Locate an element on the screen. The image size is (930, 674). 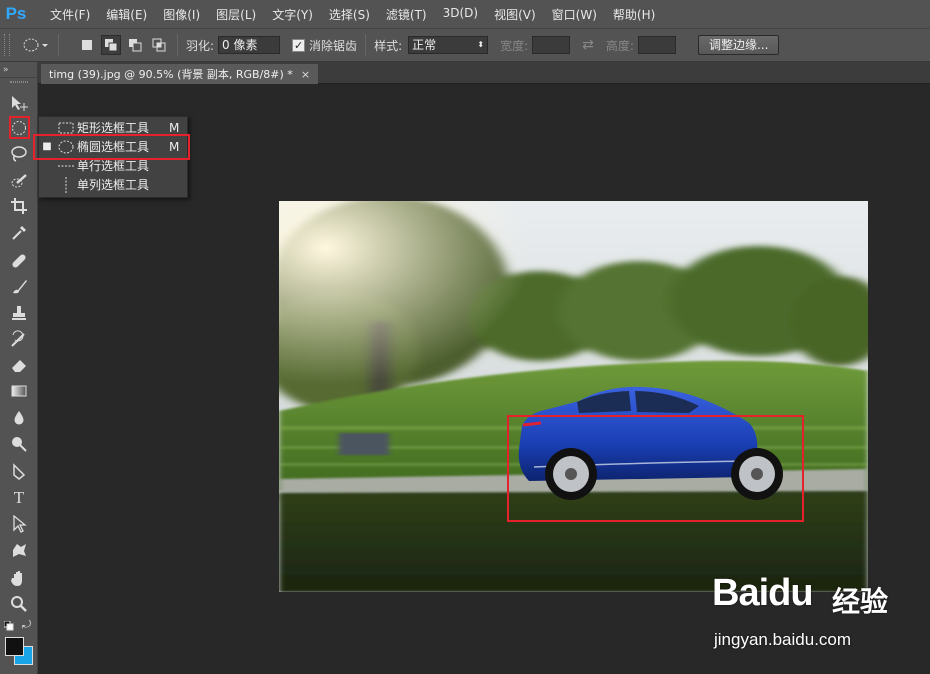
menu-select: 选择(S) is located at coordinates (349, 14).